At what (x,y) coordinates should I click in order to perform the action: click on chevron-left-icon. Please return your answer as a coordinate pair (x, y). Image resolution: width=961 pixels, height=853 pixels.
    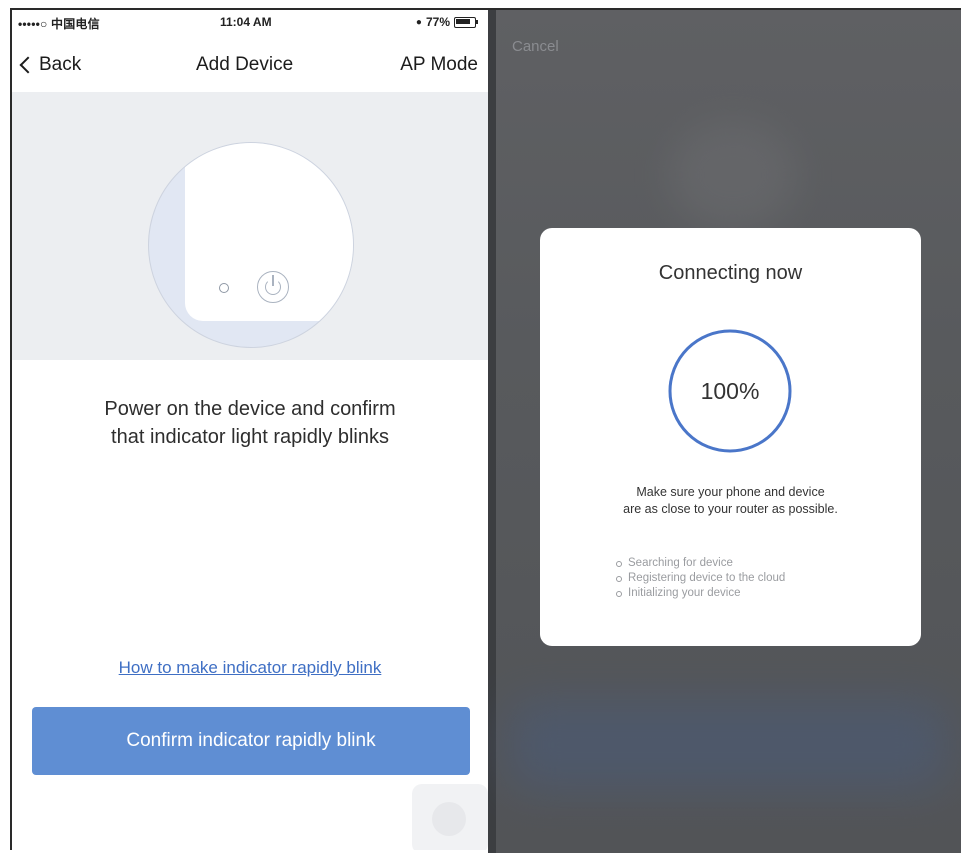
    Looking at the image, I should click on (28, 65).